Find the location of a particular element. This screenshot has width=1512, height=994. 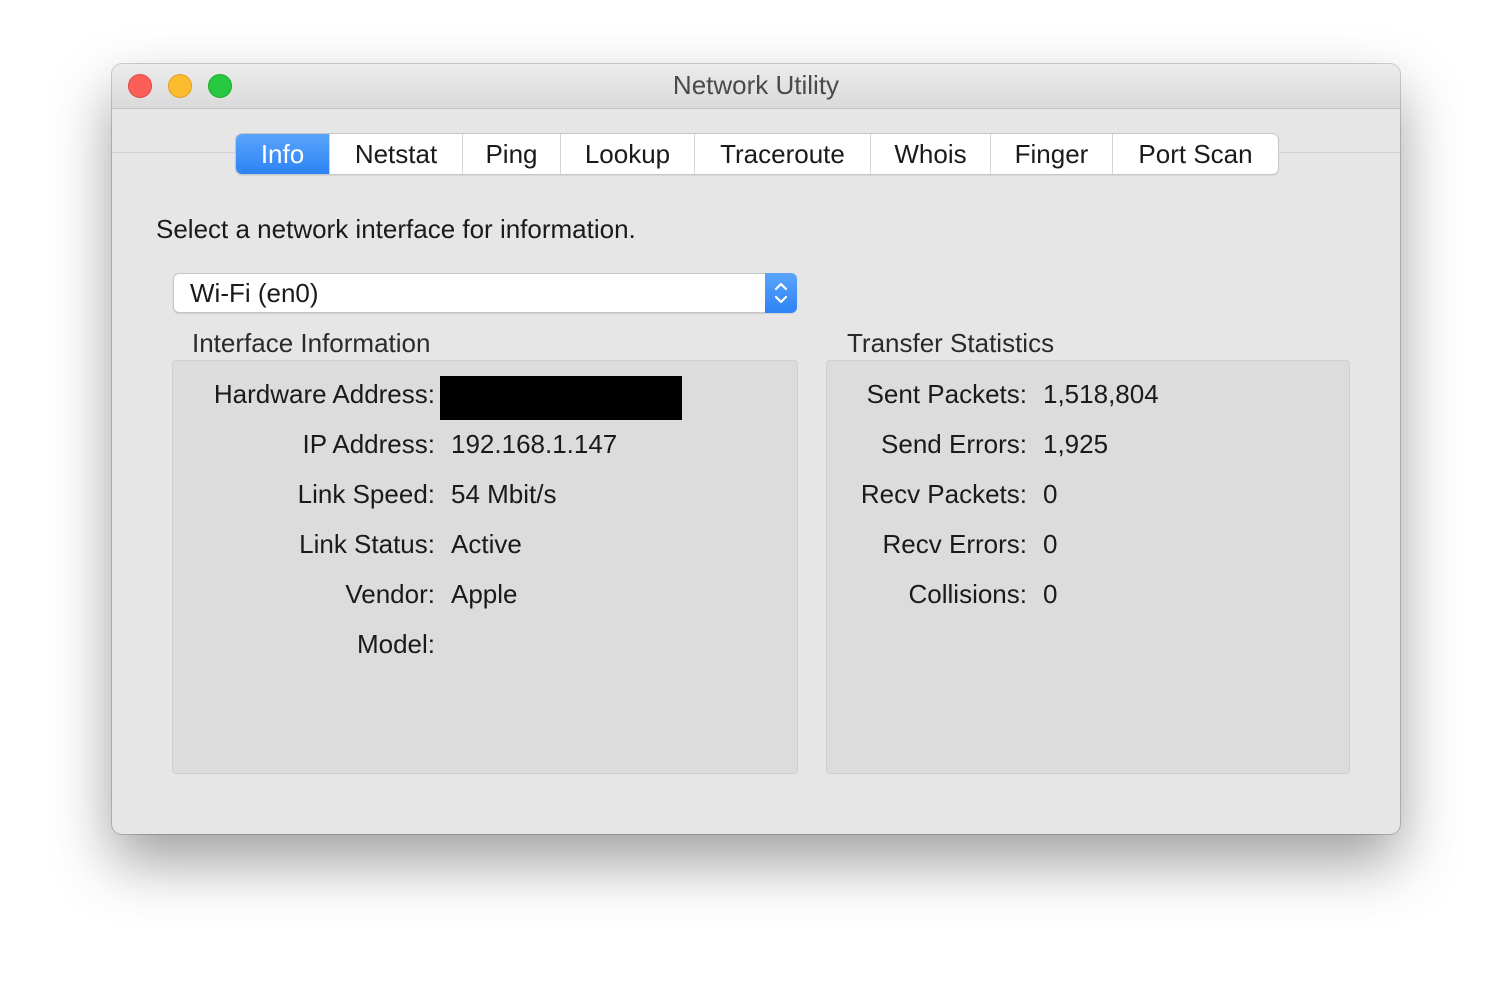

info-row-link-speed: Link Speed: 54 Mbit/s is located at coordinates (485, 496).